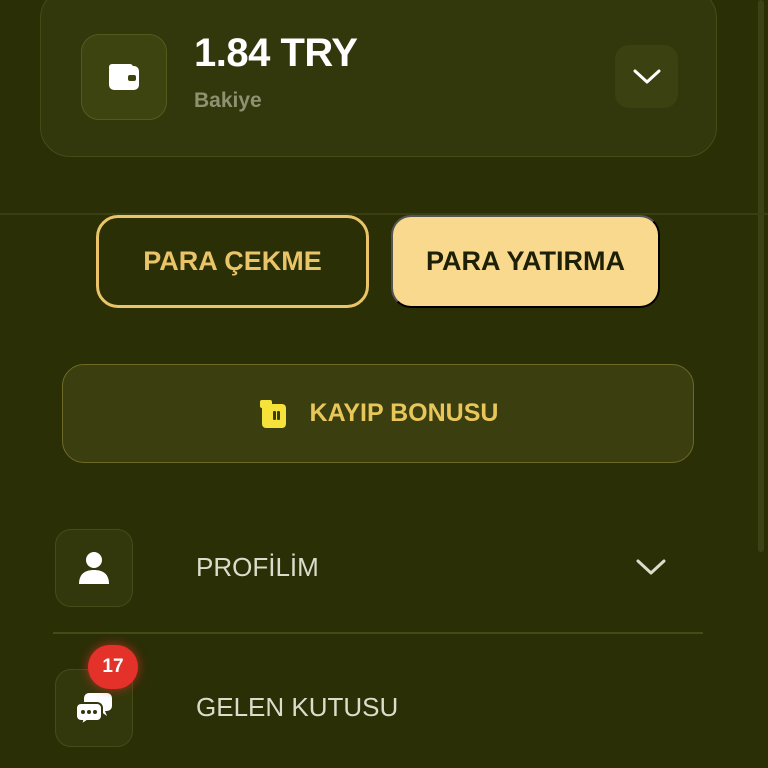 The image size is (768, 768). Describe the element at coordinates (276, 53) in the screenshot. I see `balance-amount: 1.84 TRY` at that location.